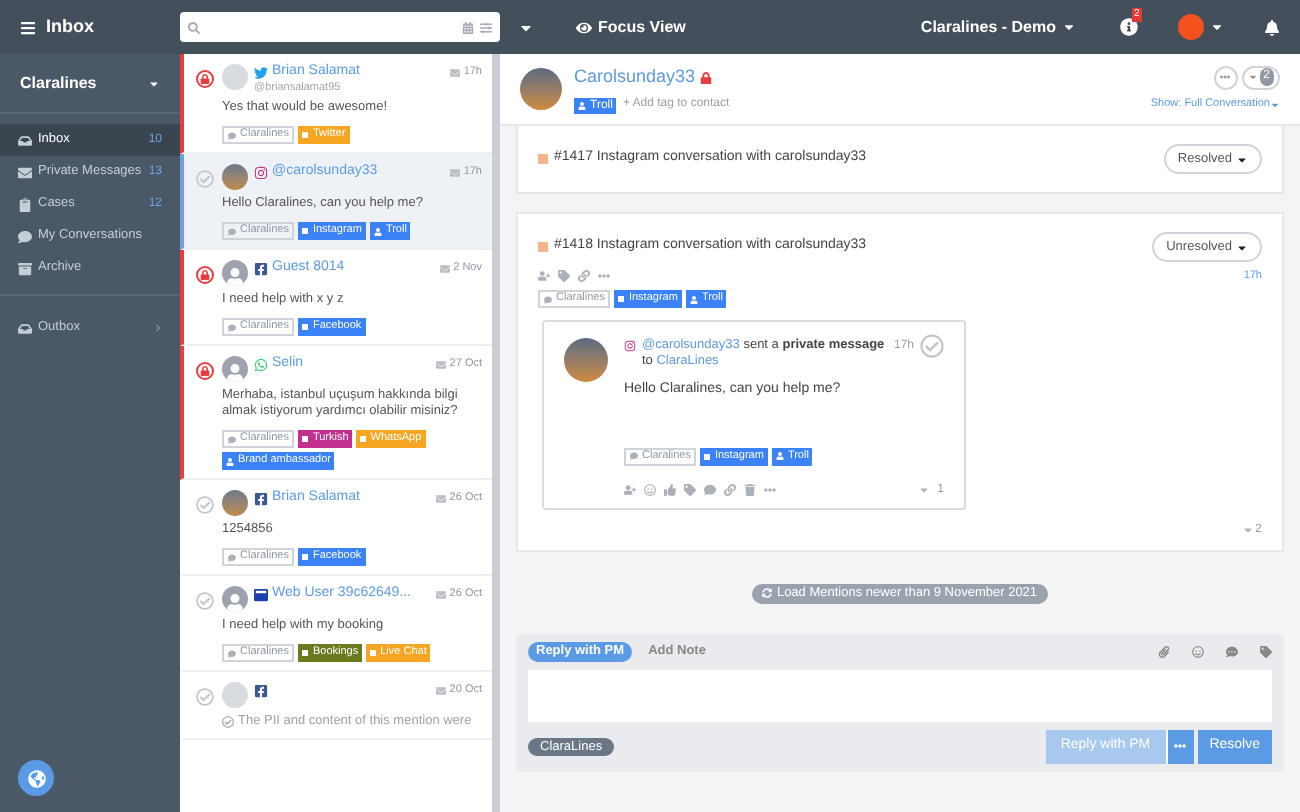 The width and height of the screenshot is (1300, 812). Describe the element at coordinates (1272, 27) in the screenshot. I see `bell-icon` at that location.